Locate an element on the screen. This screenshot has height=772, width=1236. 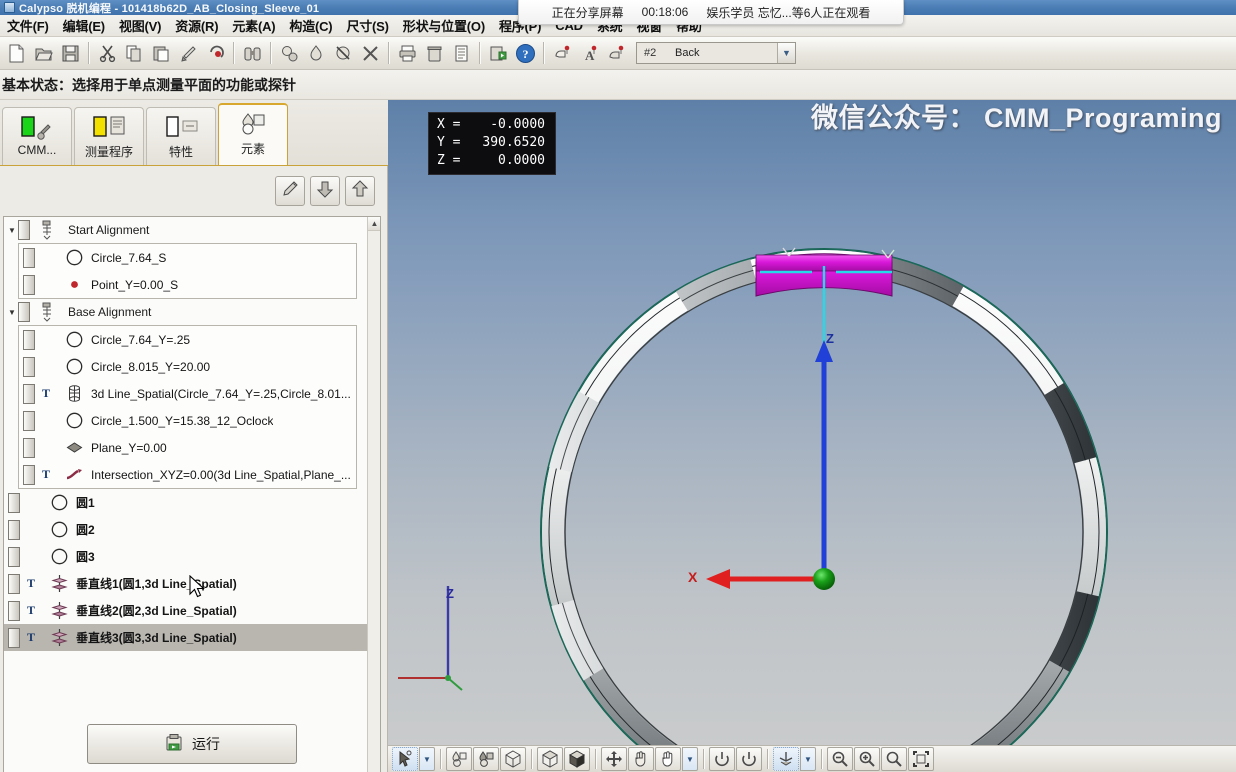
tree-row-label: Circle_7.64_S is located at coordinates (129, 257).